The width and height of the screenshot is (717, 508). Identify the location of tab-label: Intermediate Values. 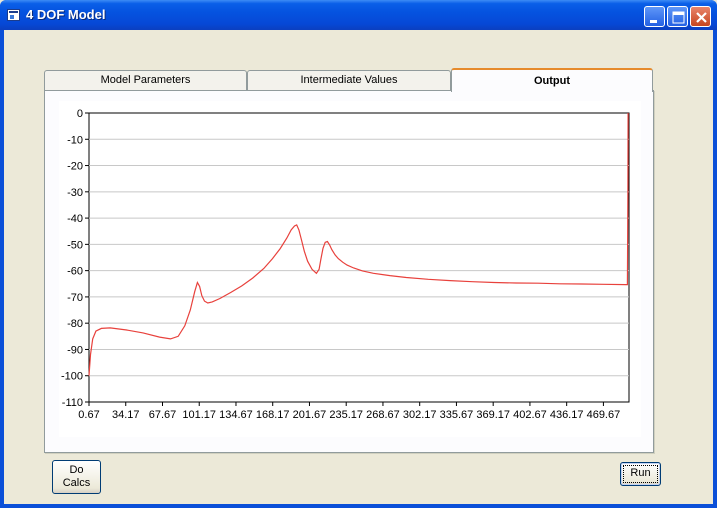
(349, 80).